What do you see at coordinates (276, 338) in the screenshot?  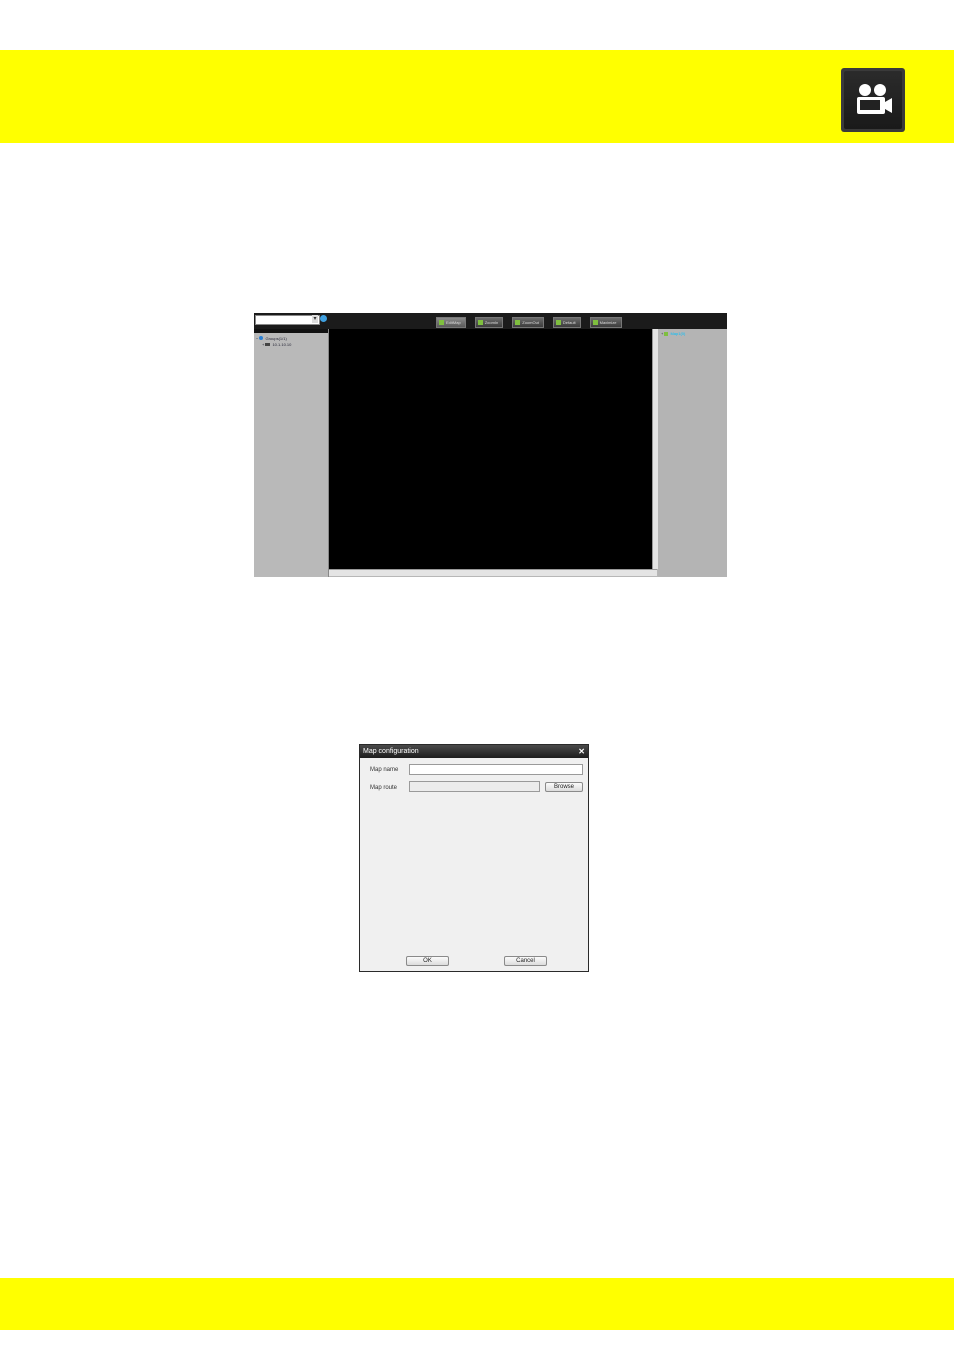 I see `tree-group-label: Groups(1/1)` at bounding box center [276, 338].